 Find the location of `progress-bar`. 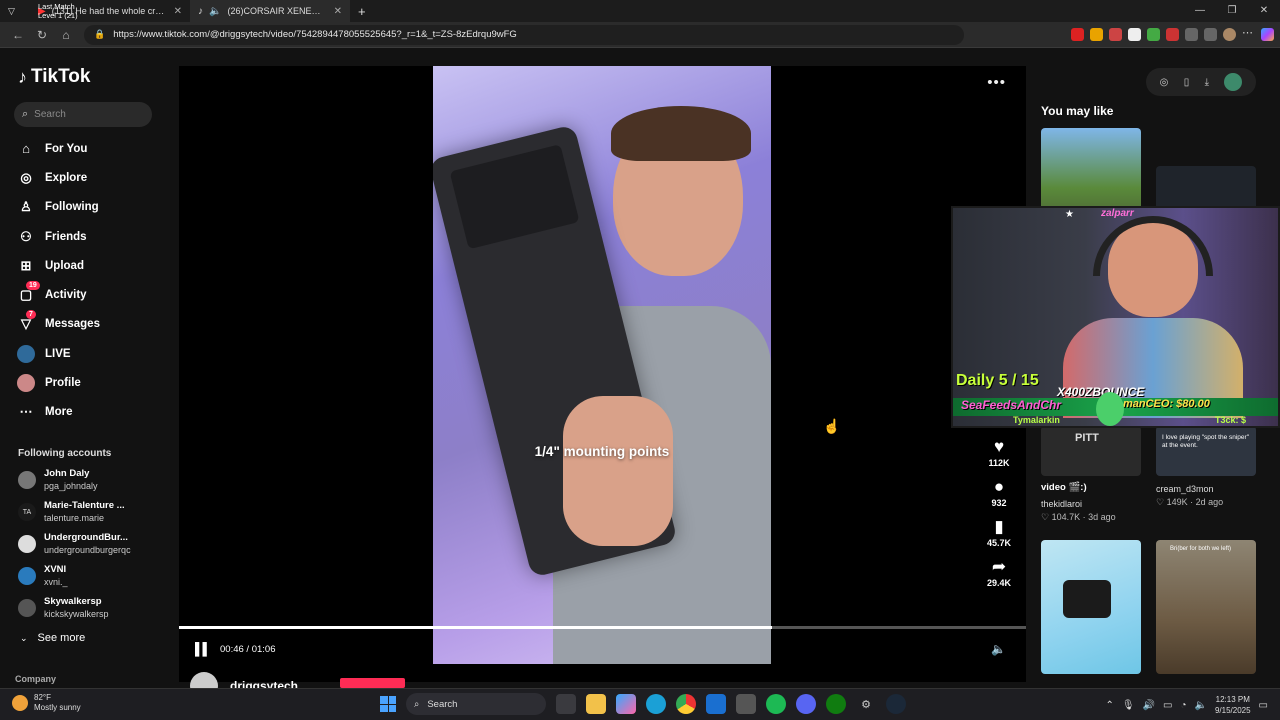

progress-bar is located at coordinates (602, 627).